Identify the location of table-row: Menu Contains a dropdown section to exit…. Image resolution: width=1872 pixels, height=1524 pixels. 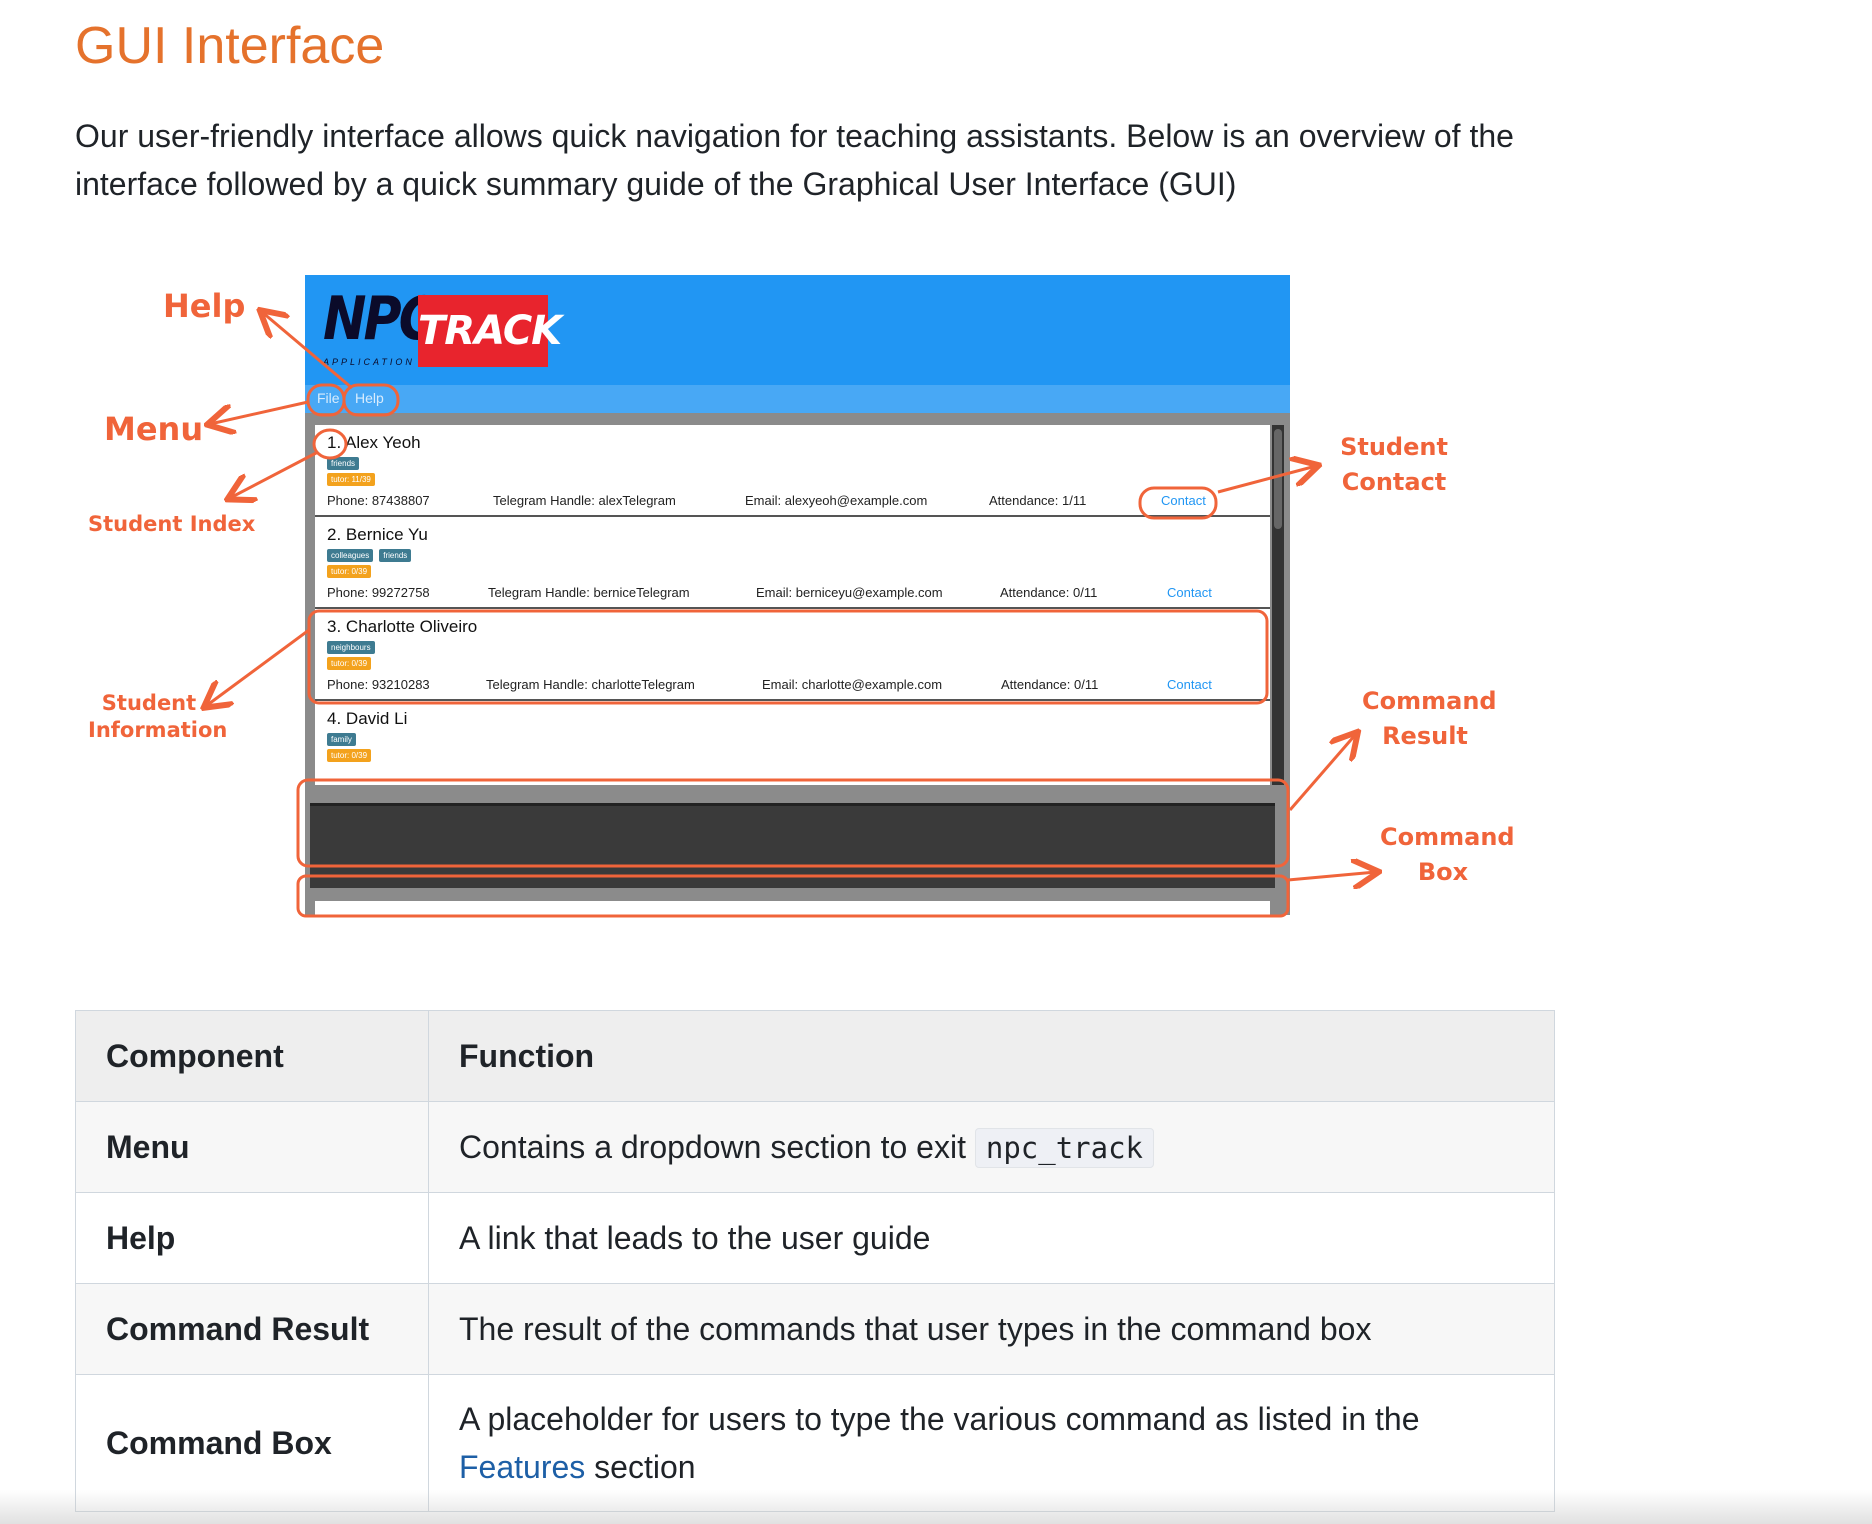
(815, 1147).